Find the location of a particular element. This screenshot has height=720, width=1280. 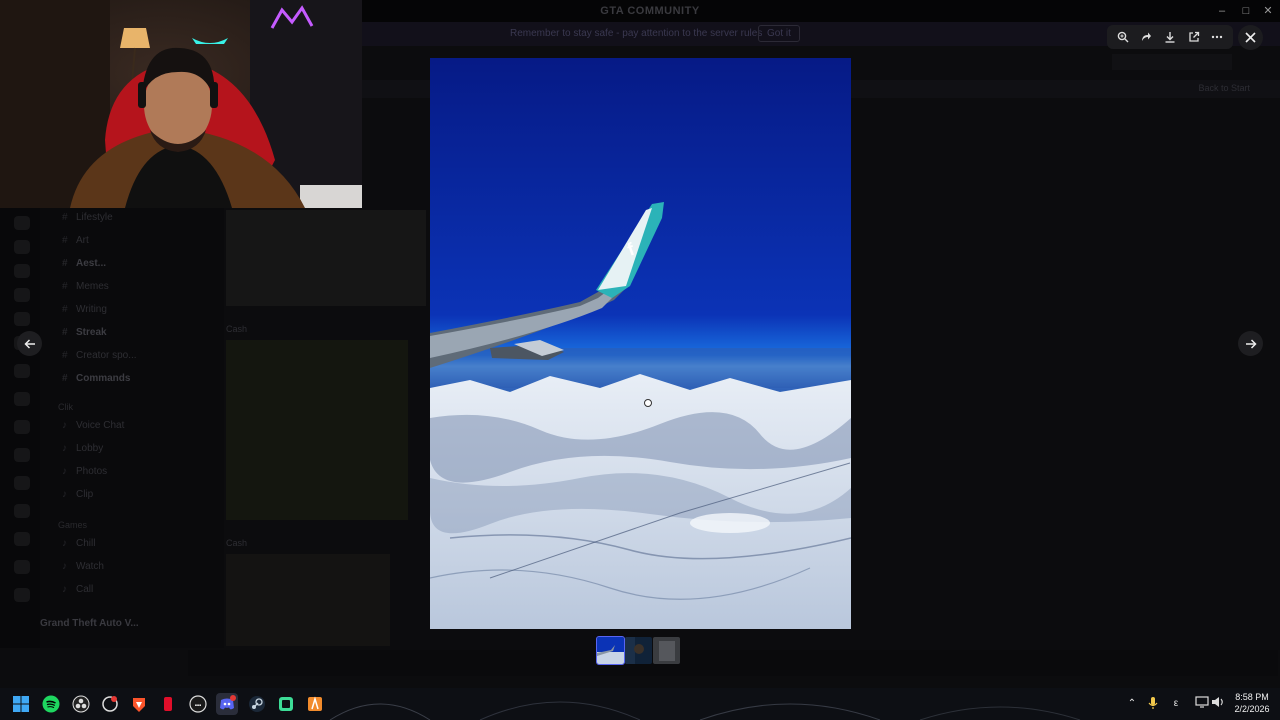

channel-item: # Memes is located at coordinates (85, 289).